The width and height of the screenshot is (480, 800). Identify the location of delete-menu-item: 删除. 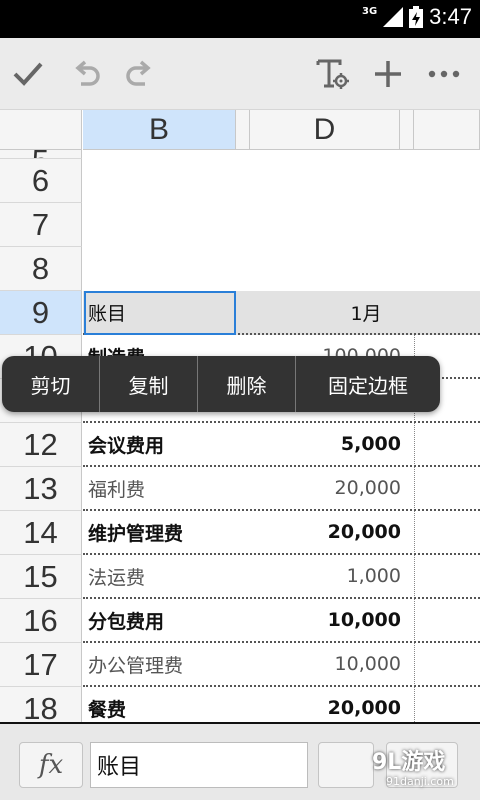
(247, 384).